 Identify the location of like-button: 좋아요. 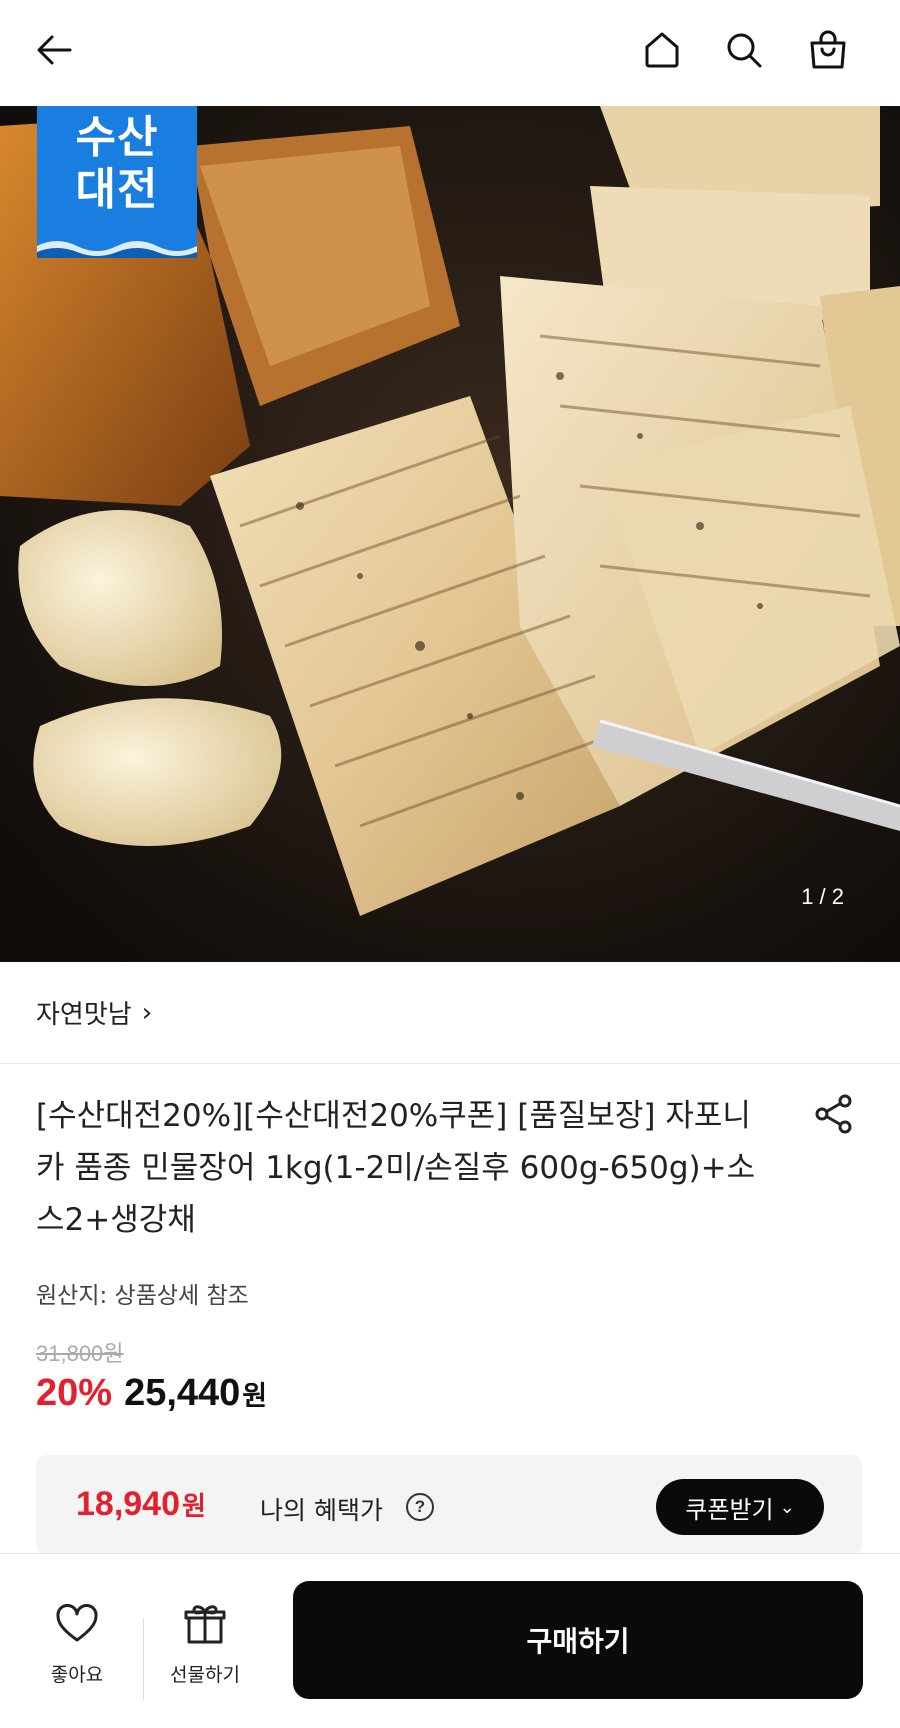
(77, 1643).